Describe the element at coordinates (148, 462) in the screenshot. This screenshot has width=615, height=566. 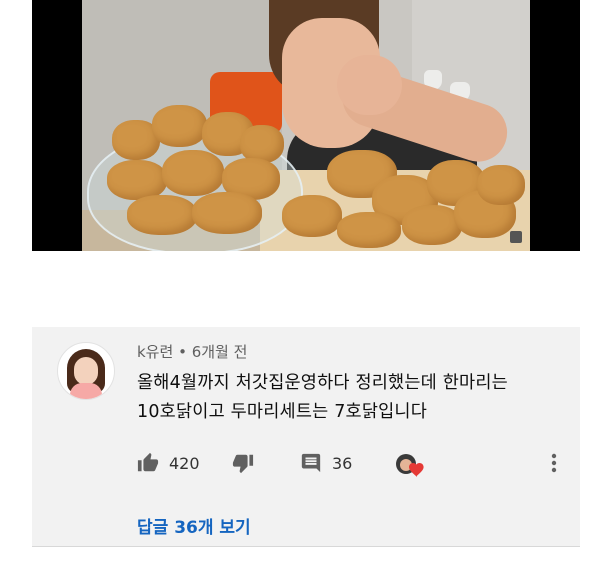
I see `thumb-up-icon` at that location.